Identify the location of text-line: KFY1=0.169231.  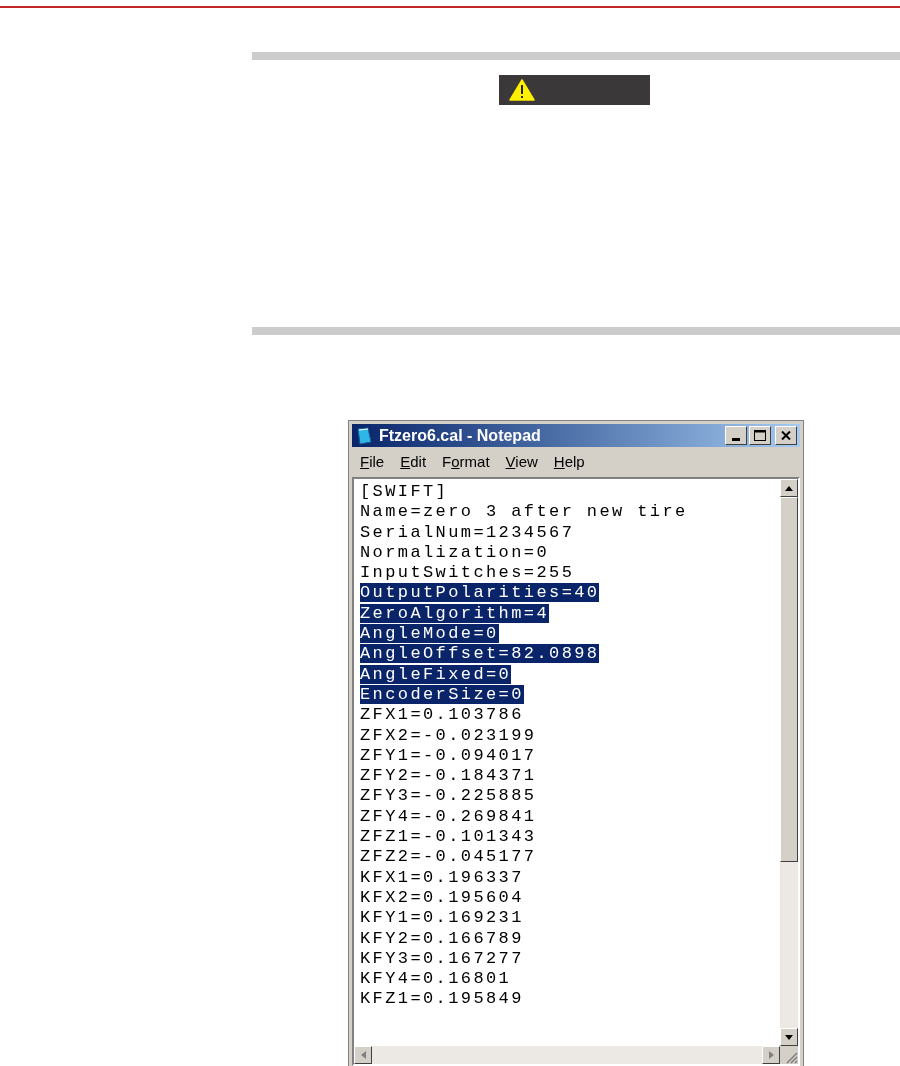
(442, 918).